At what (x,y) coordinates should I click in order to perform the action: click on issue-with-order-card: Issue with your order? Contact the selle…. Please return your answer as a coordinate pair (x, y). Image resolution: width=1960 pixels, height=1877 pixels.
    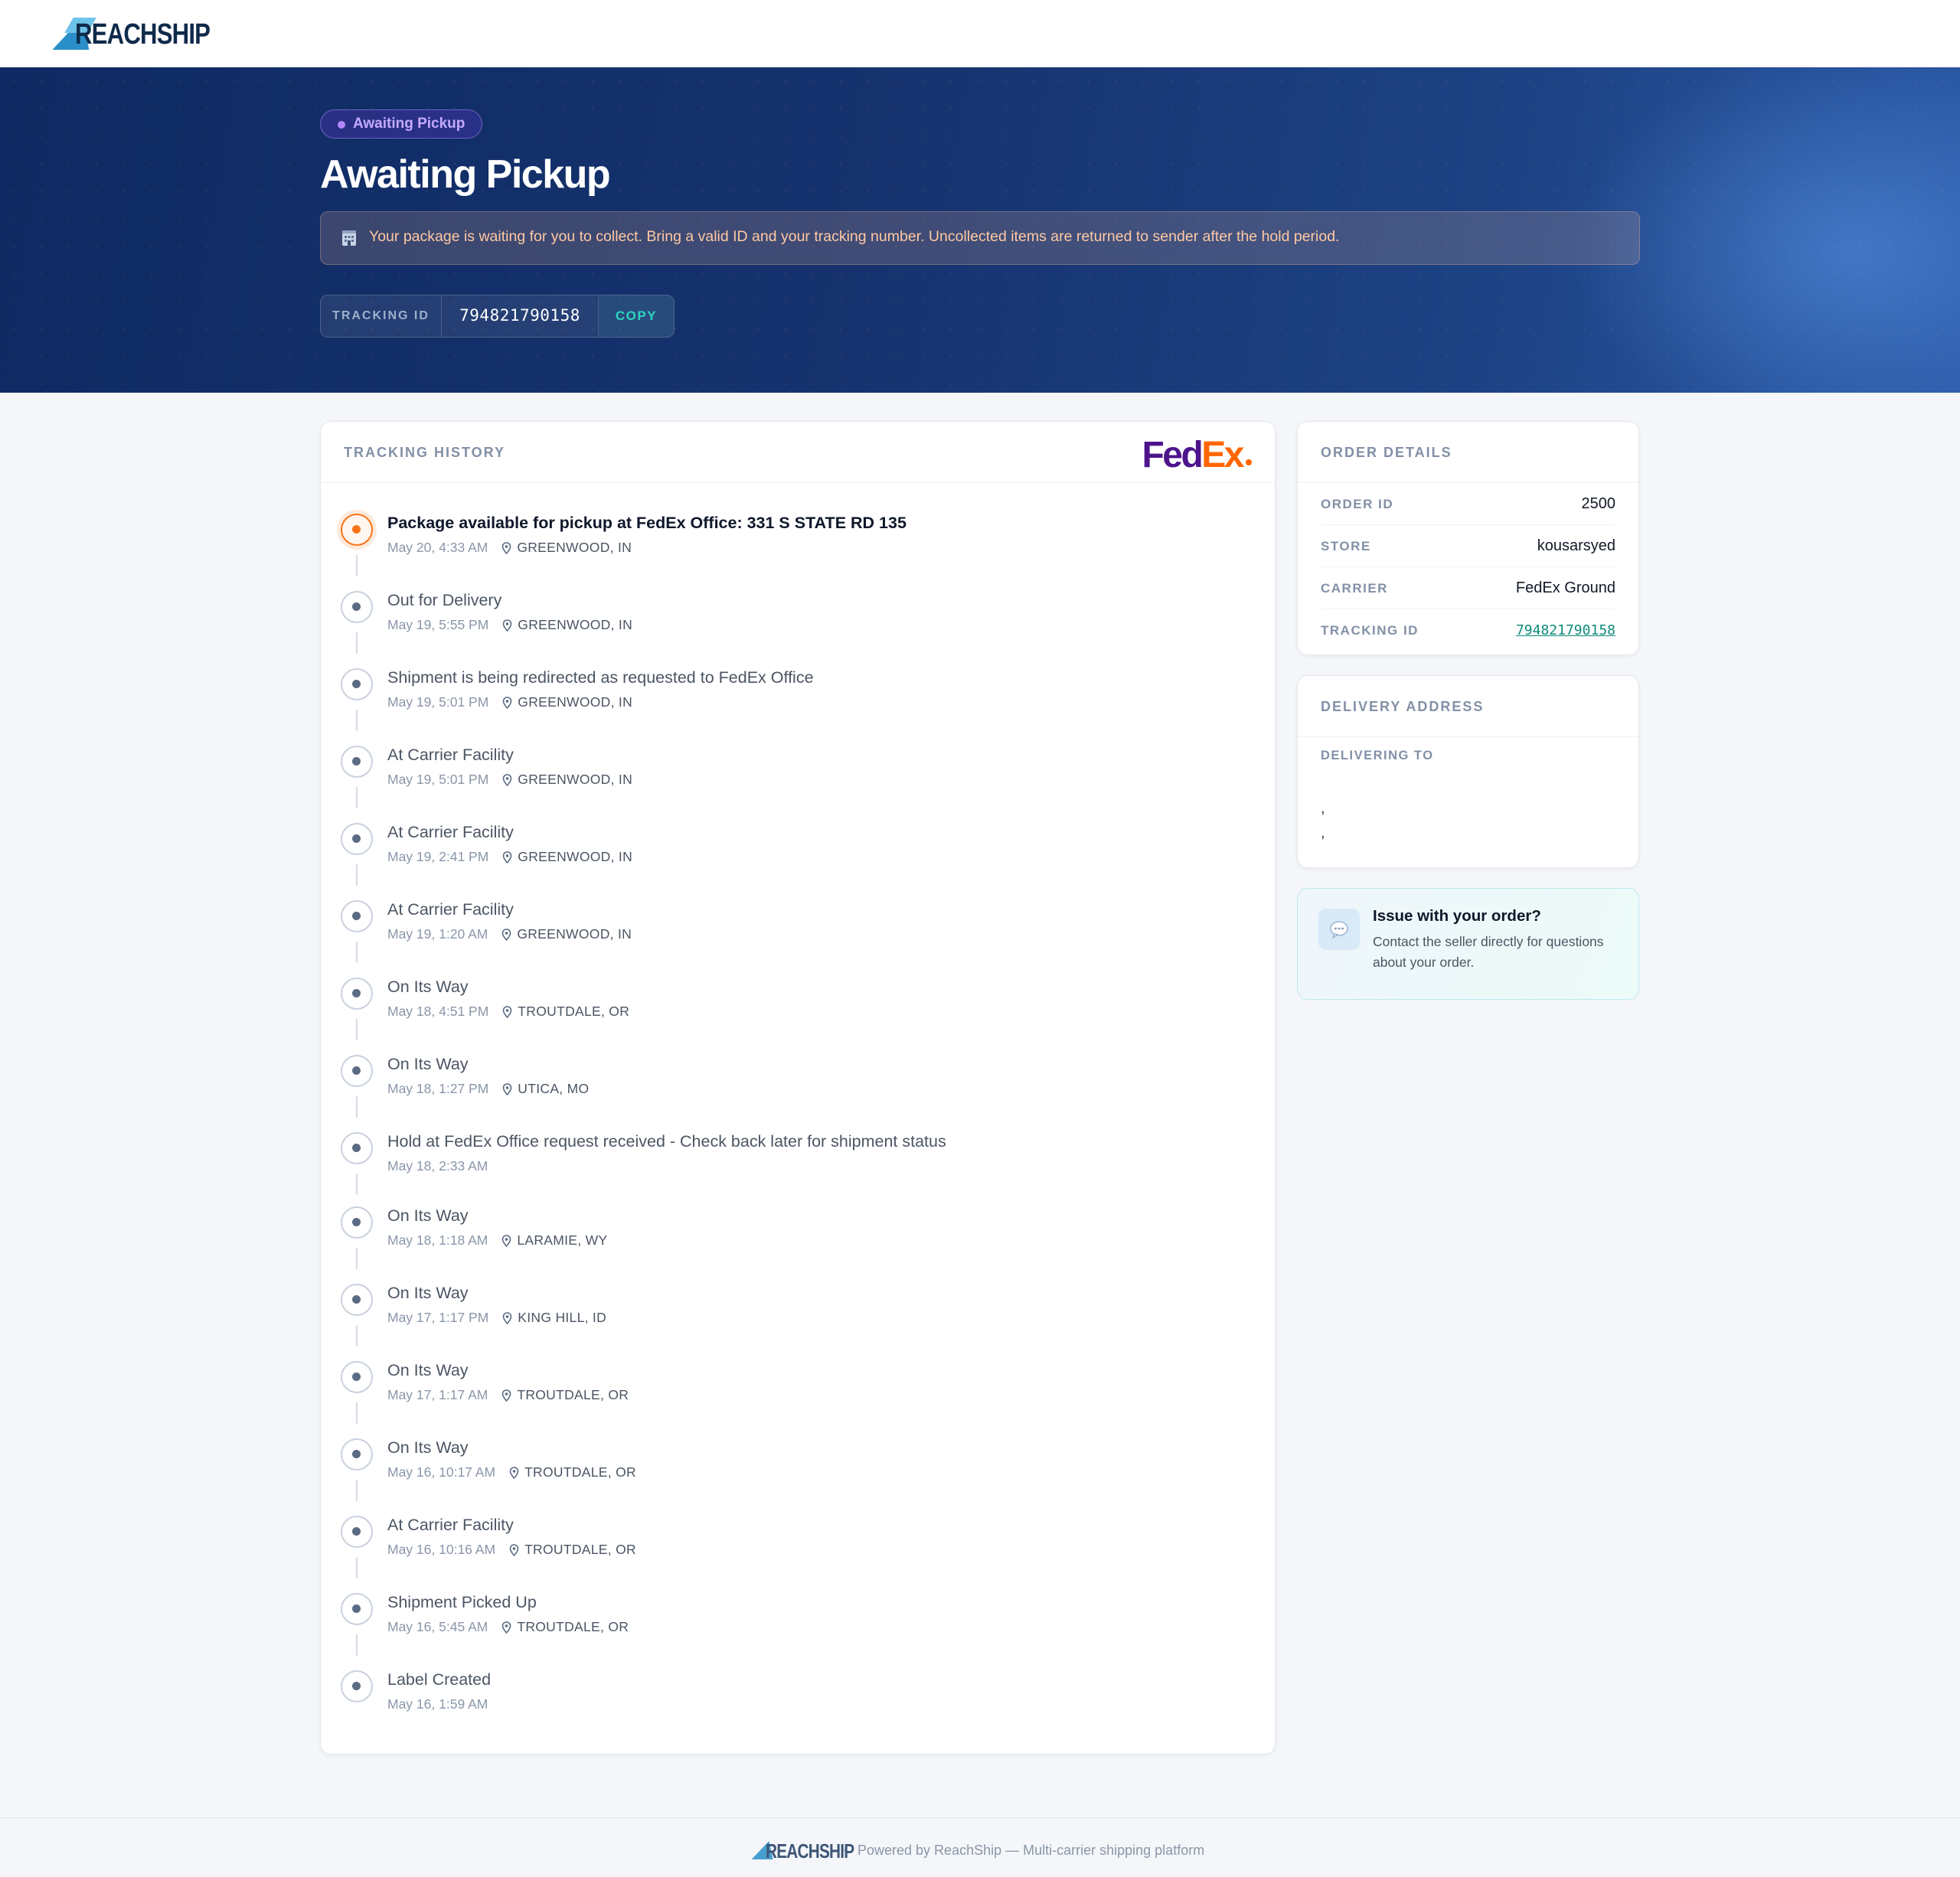
    Looking at the image, I should click on (1468, 944).